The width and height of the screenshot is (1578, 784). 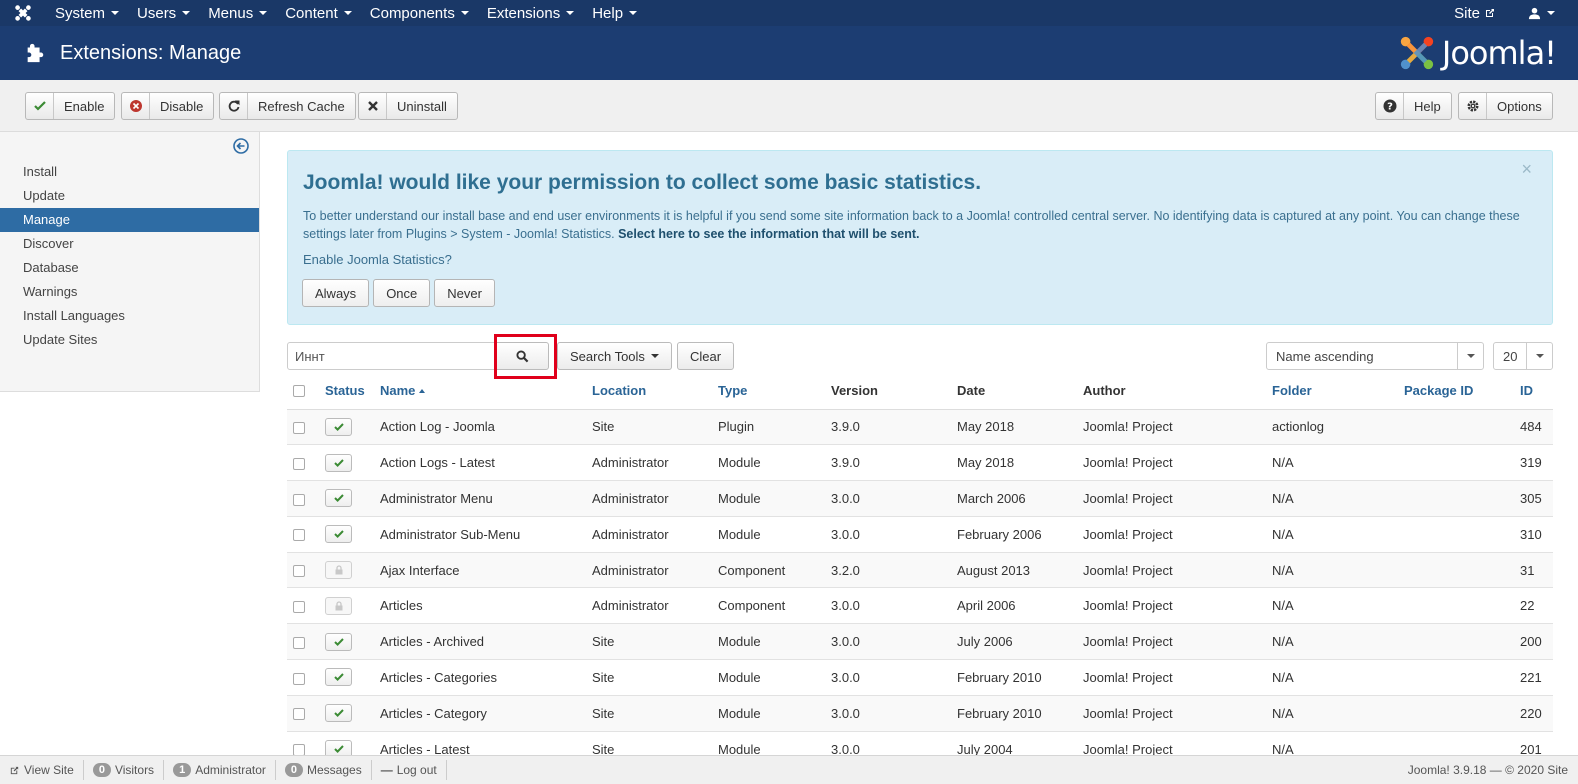 I want to click on cell-date: May 2018, so click(x=1014, y=462).